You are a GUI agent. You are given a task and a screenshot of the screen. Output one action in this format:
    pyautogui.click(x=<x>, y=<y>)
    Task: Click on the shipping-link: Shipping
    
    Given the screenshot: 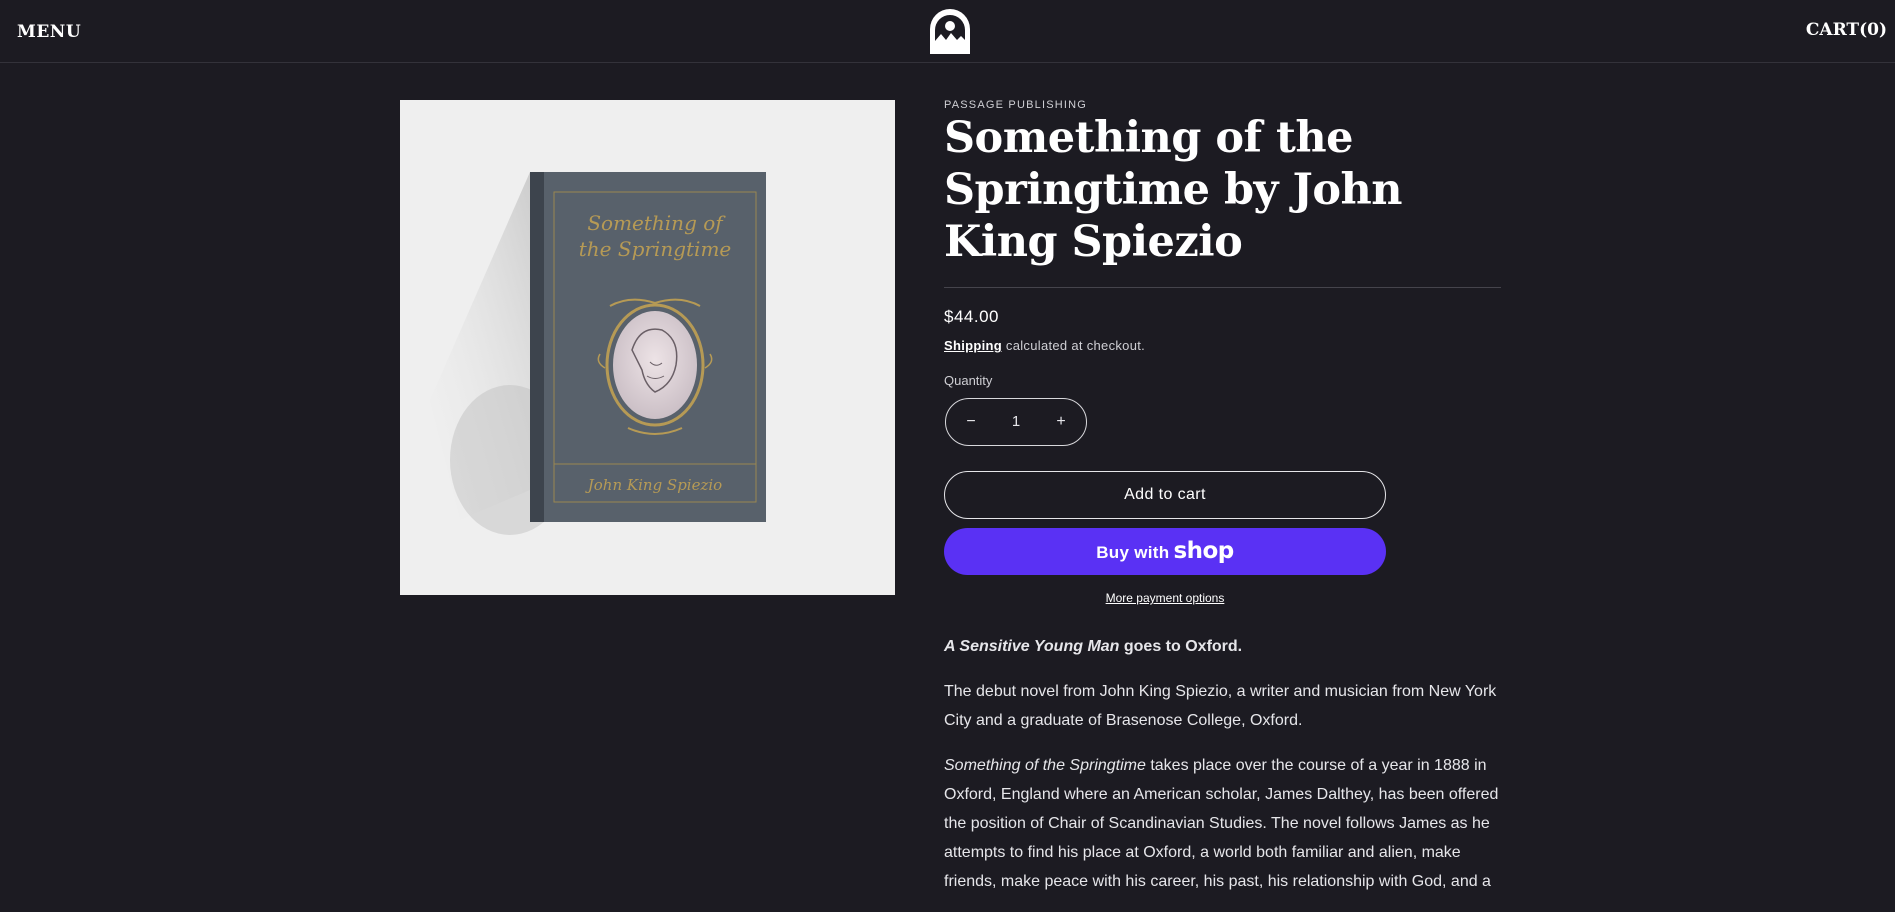 What is the action you would take?
    pyautogui.click(x=973, y=345)
    